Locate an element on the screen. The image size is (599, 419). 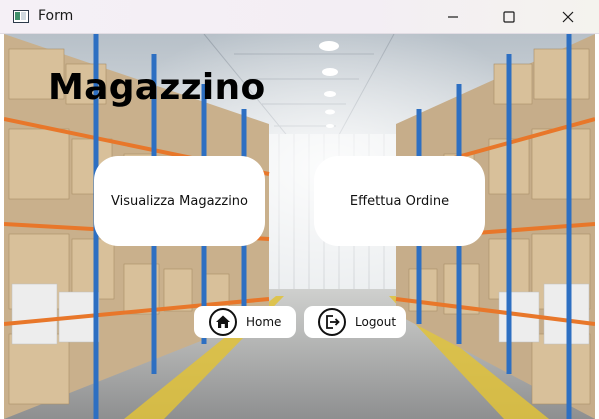
effettua-ordine-label: Effettua Ordine is located at coordinates (399, 201).